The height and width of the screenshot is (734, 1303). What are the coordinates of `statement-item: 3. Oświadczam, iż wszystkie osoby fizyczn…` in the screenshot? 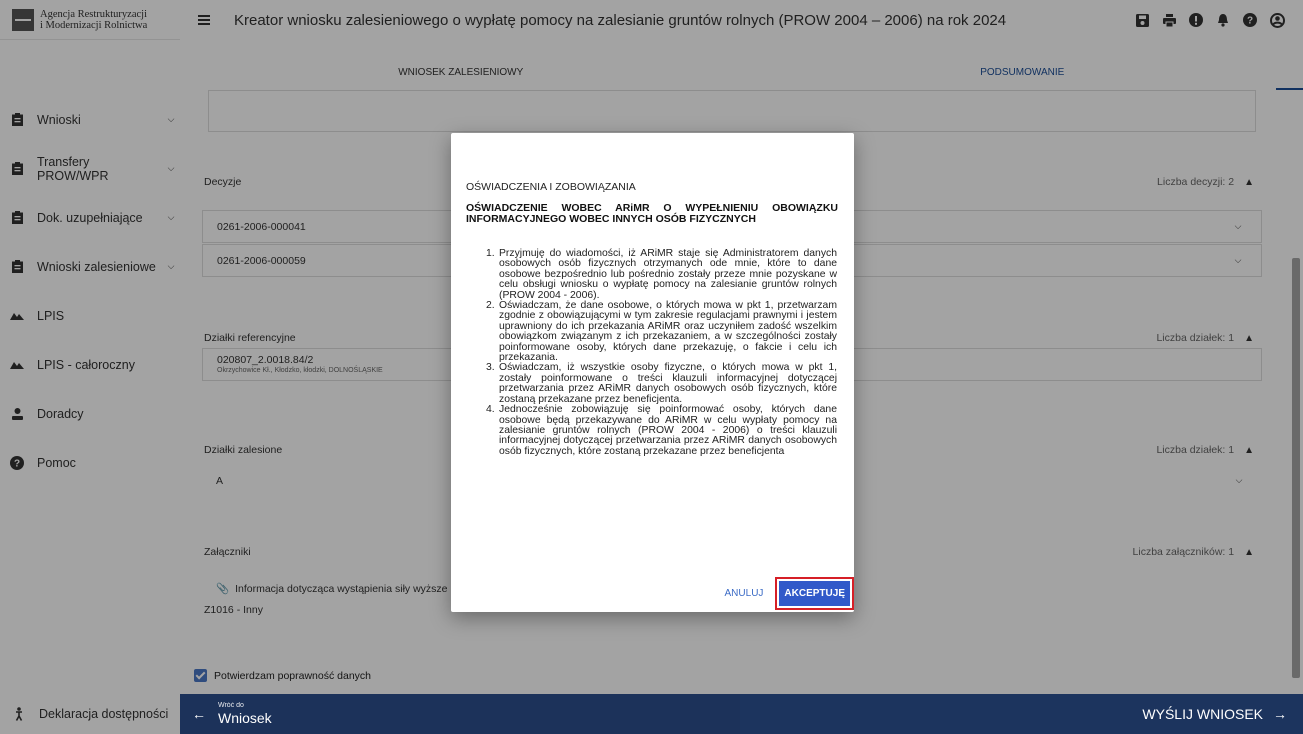 It's located at (661, 383).